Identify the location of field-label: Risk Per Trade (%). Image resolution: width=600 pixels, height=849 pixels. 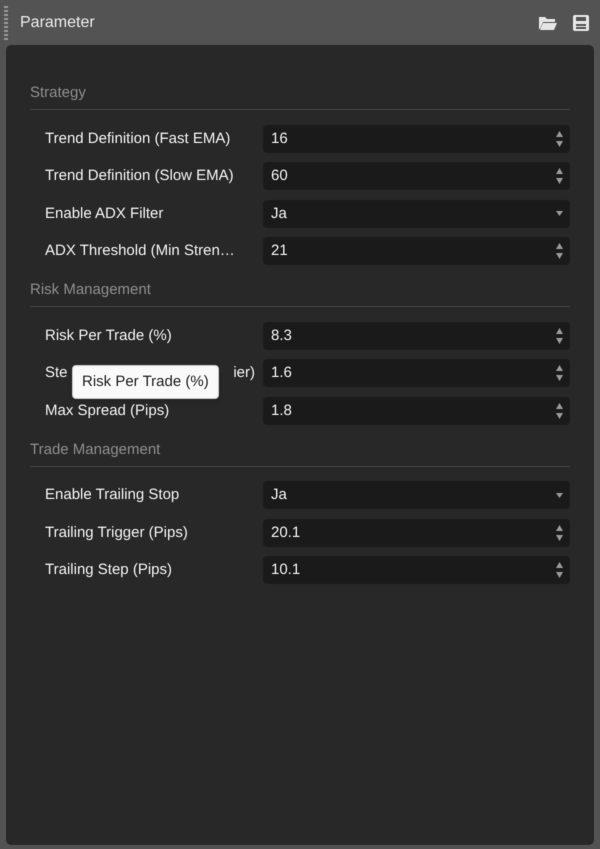
(108, 336).